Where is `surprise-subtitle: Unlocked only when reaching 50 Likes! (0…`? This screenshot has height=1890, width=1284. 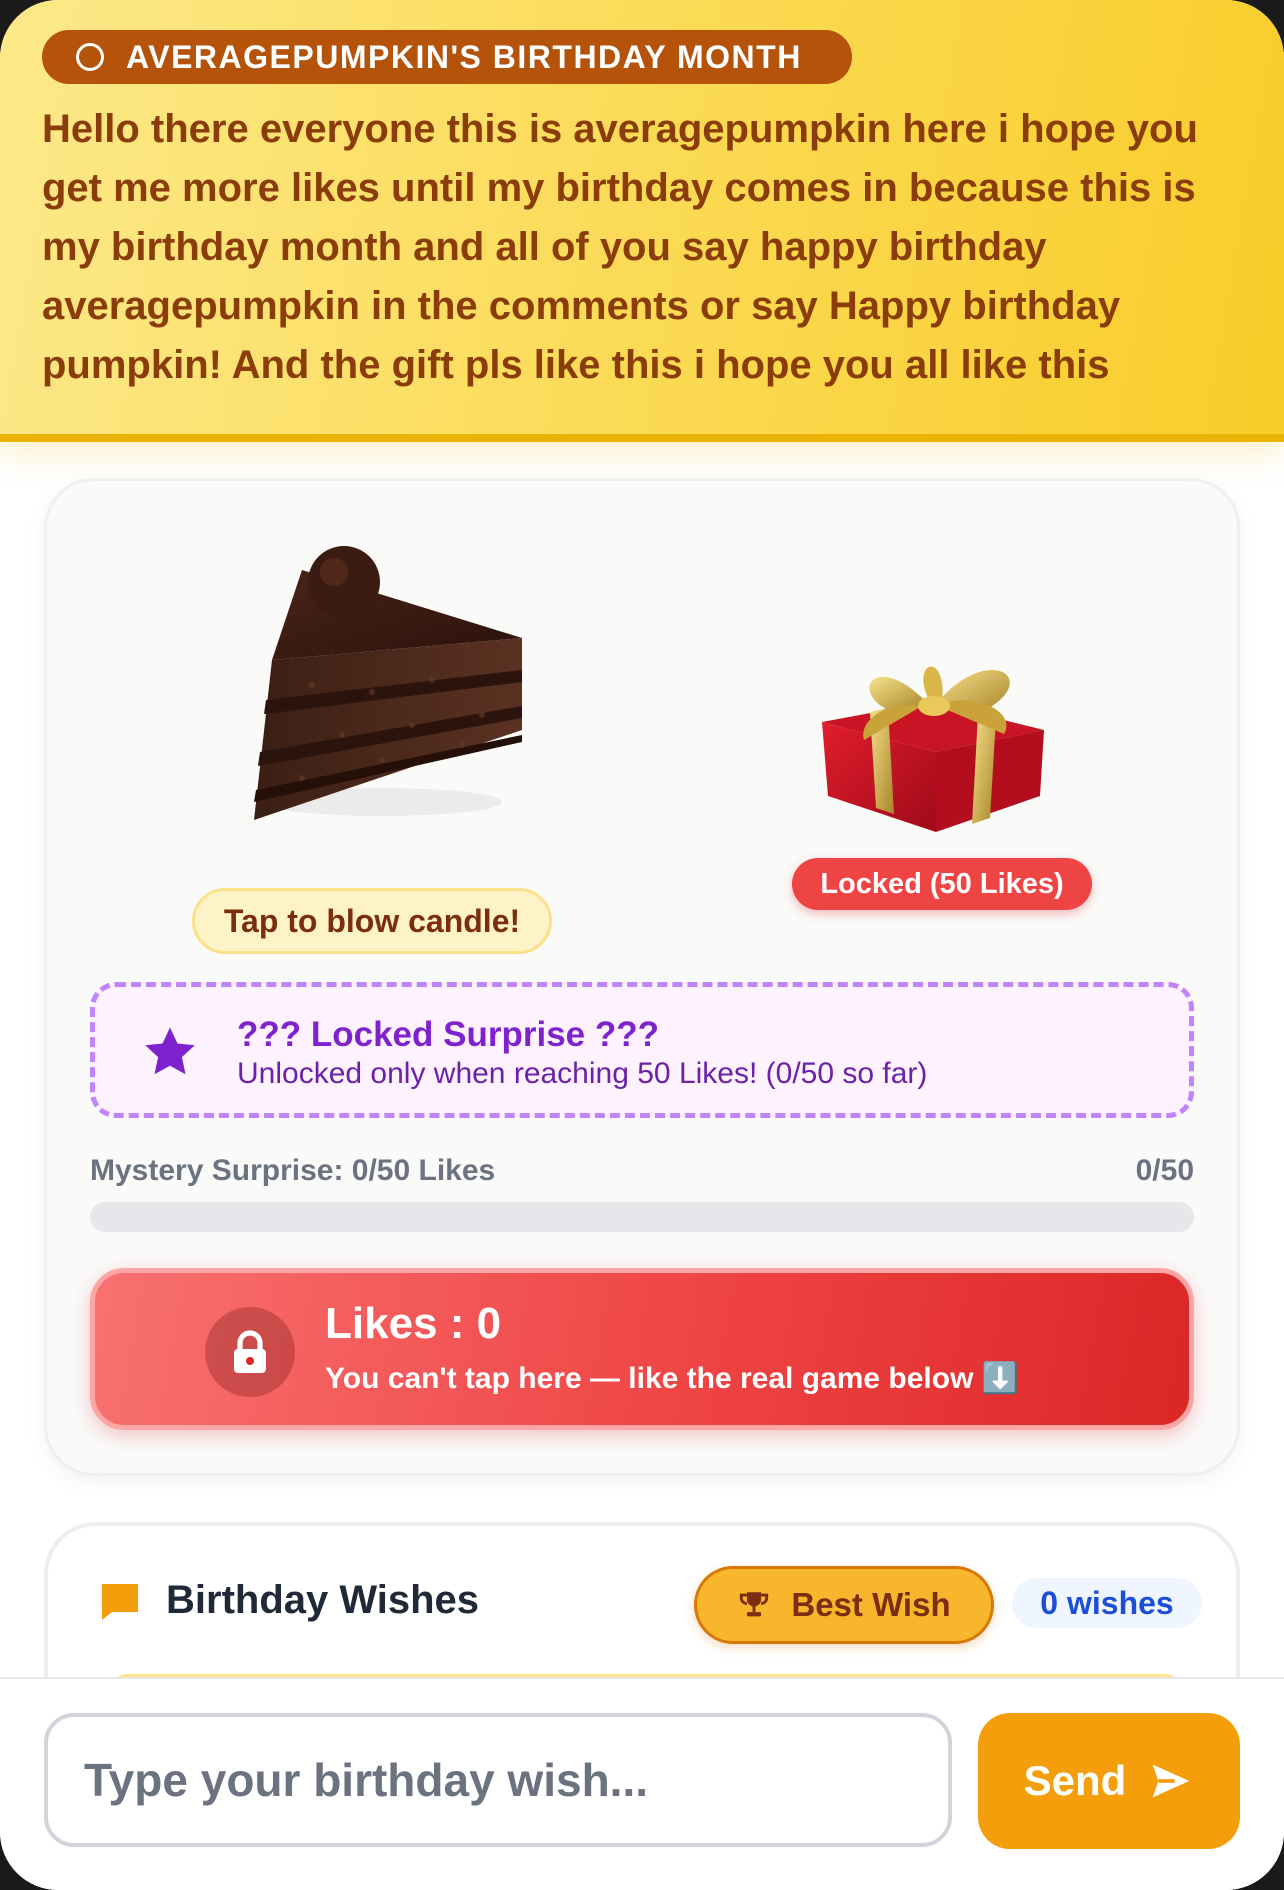
surprise-subtitle: Unlocked only when reaching 50 Likes! (0… is located at coordinates (582, 1073).